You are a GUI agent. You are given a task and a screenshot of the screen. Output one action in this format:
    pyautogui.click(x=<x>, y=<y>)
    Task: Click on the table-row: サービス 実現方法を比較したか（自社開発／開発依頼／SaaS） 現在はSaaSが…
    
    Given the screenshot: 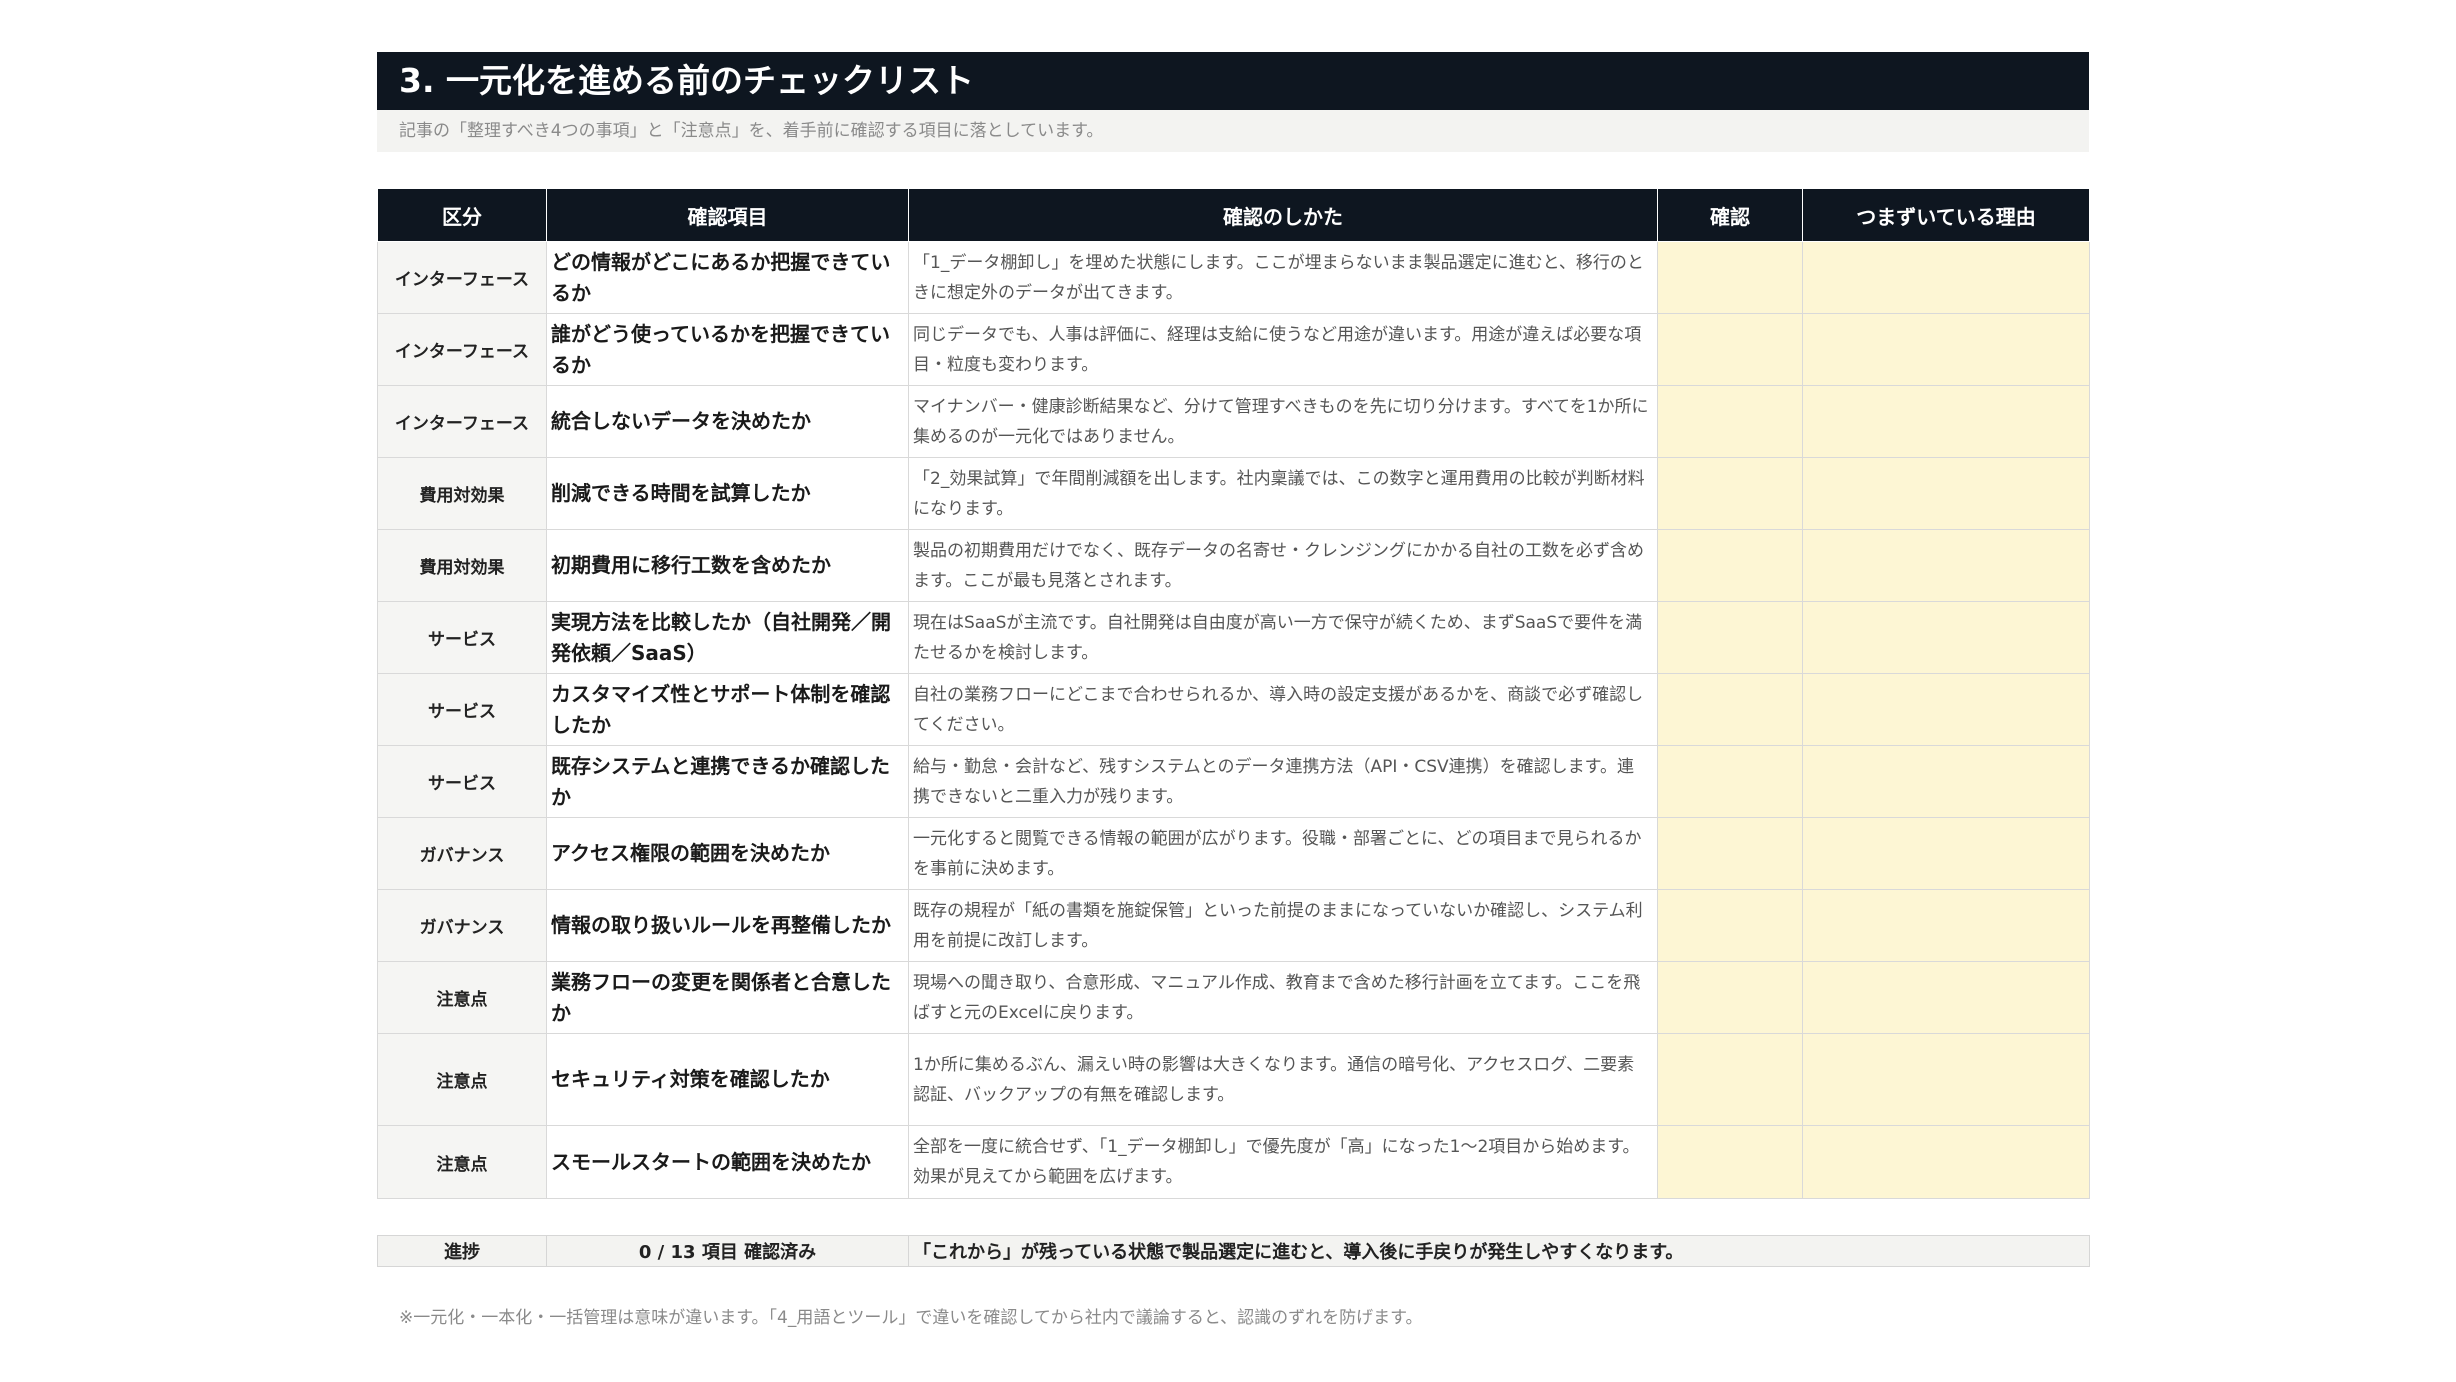 What is the action you would take?
    pyautogui.click(x=1233, y=637)
    